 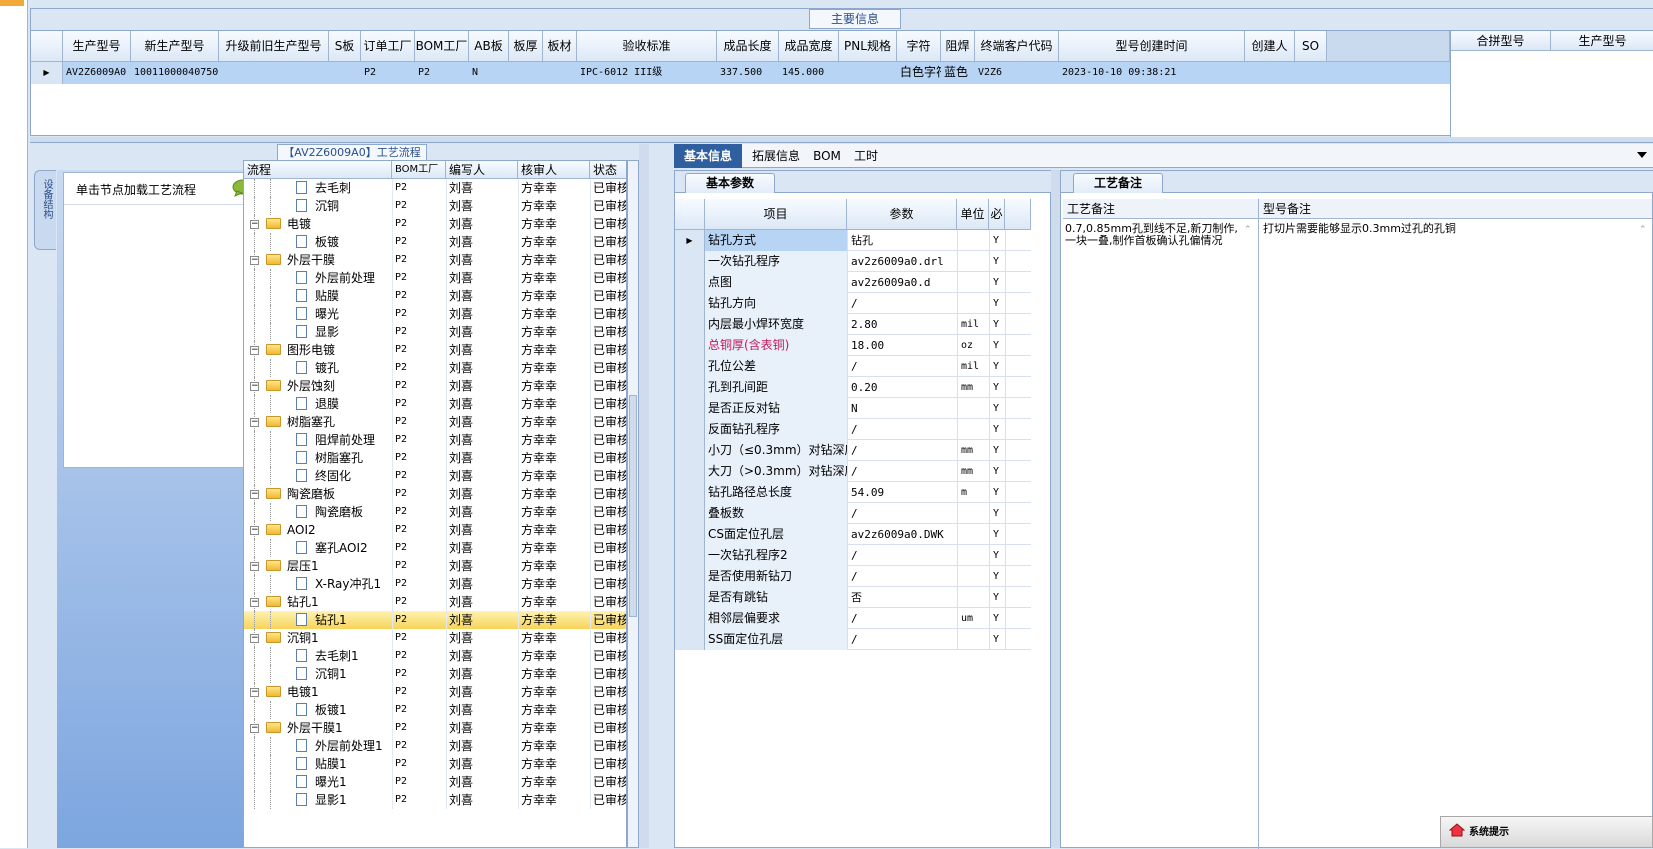 What do you see at coordinates (97, 73) in the screenshot?
I see `main-cell-0: AV2Z6009A0` at bounding box center [97, 73].